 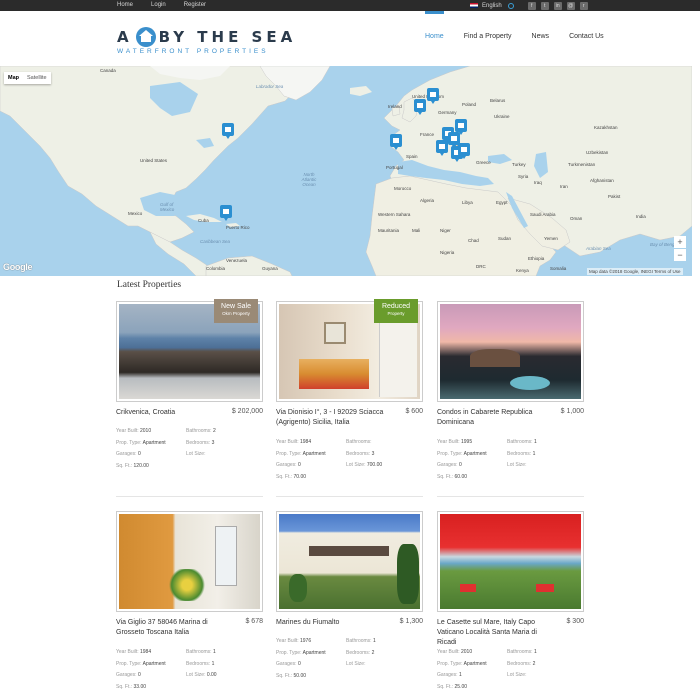 What do you see at coordinates (427, 200) in the screenshot?
I see `map-label: Algeria` at bounding box center [427, 200].